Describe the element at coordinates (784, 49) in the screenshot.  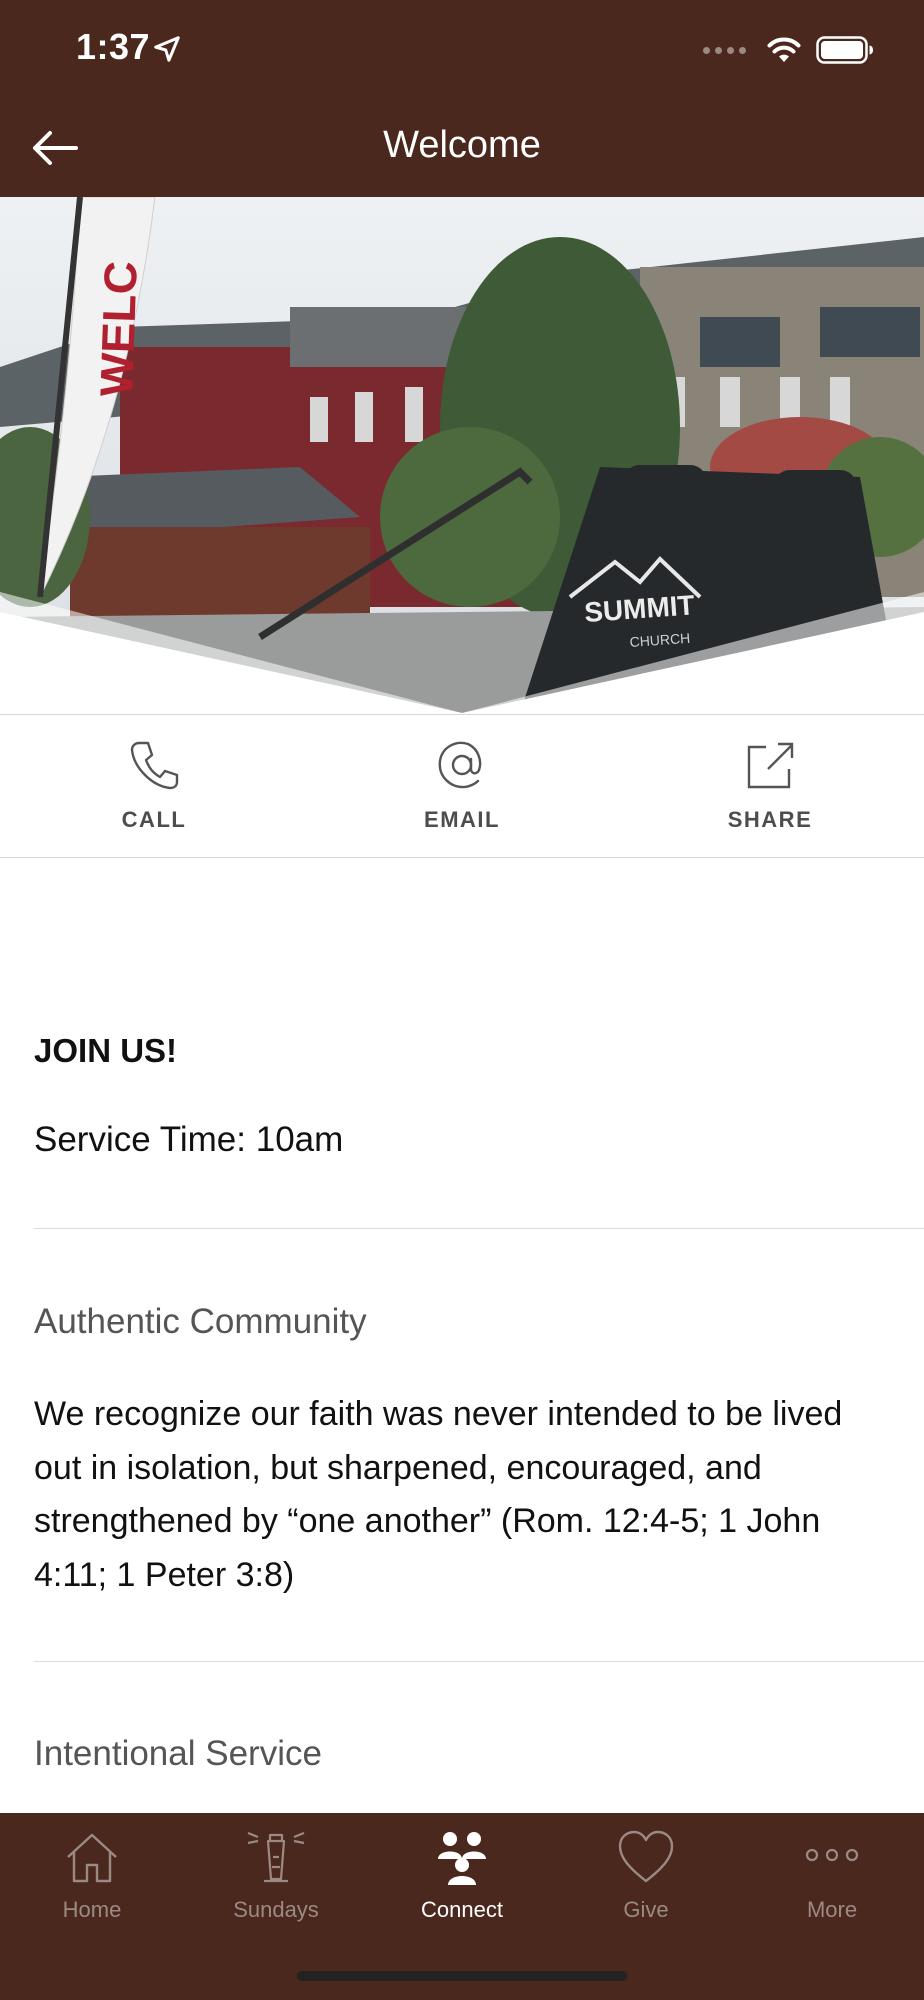
I see `wifi-icon` at that location.